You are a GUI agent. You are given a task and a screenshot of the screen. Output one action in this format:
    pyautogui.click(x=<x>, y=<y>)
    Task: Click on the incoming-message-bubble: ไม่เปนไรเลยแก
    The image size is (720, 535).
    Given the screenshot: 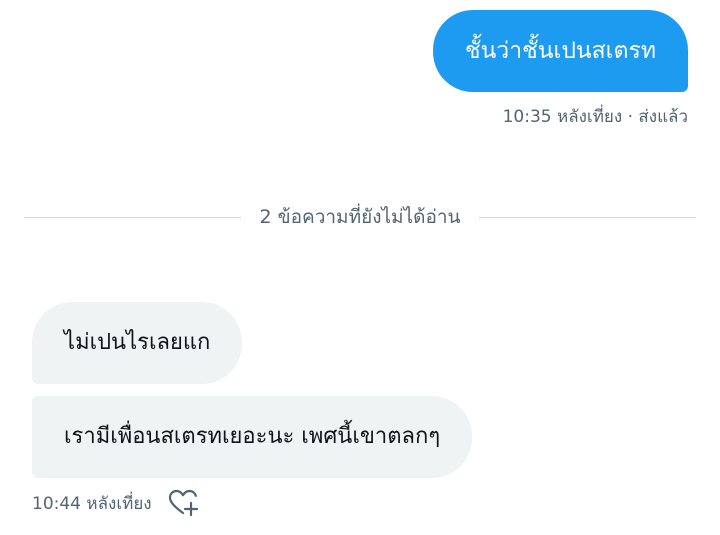 What is the action you would take?
    pyautogui.click(x=137, y=343)
    